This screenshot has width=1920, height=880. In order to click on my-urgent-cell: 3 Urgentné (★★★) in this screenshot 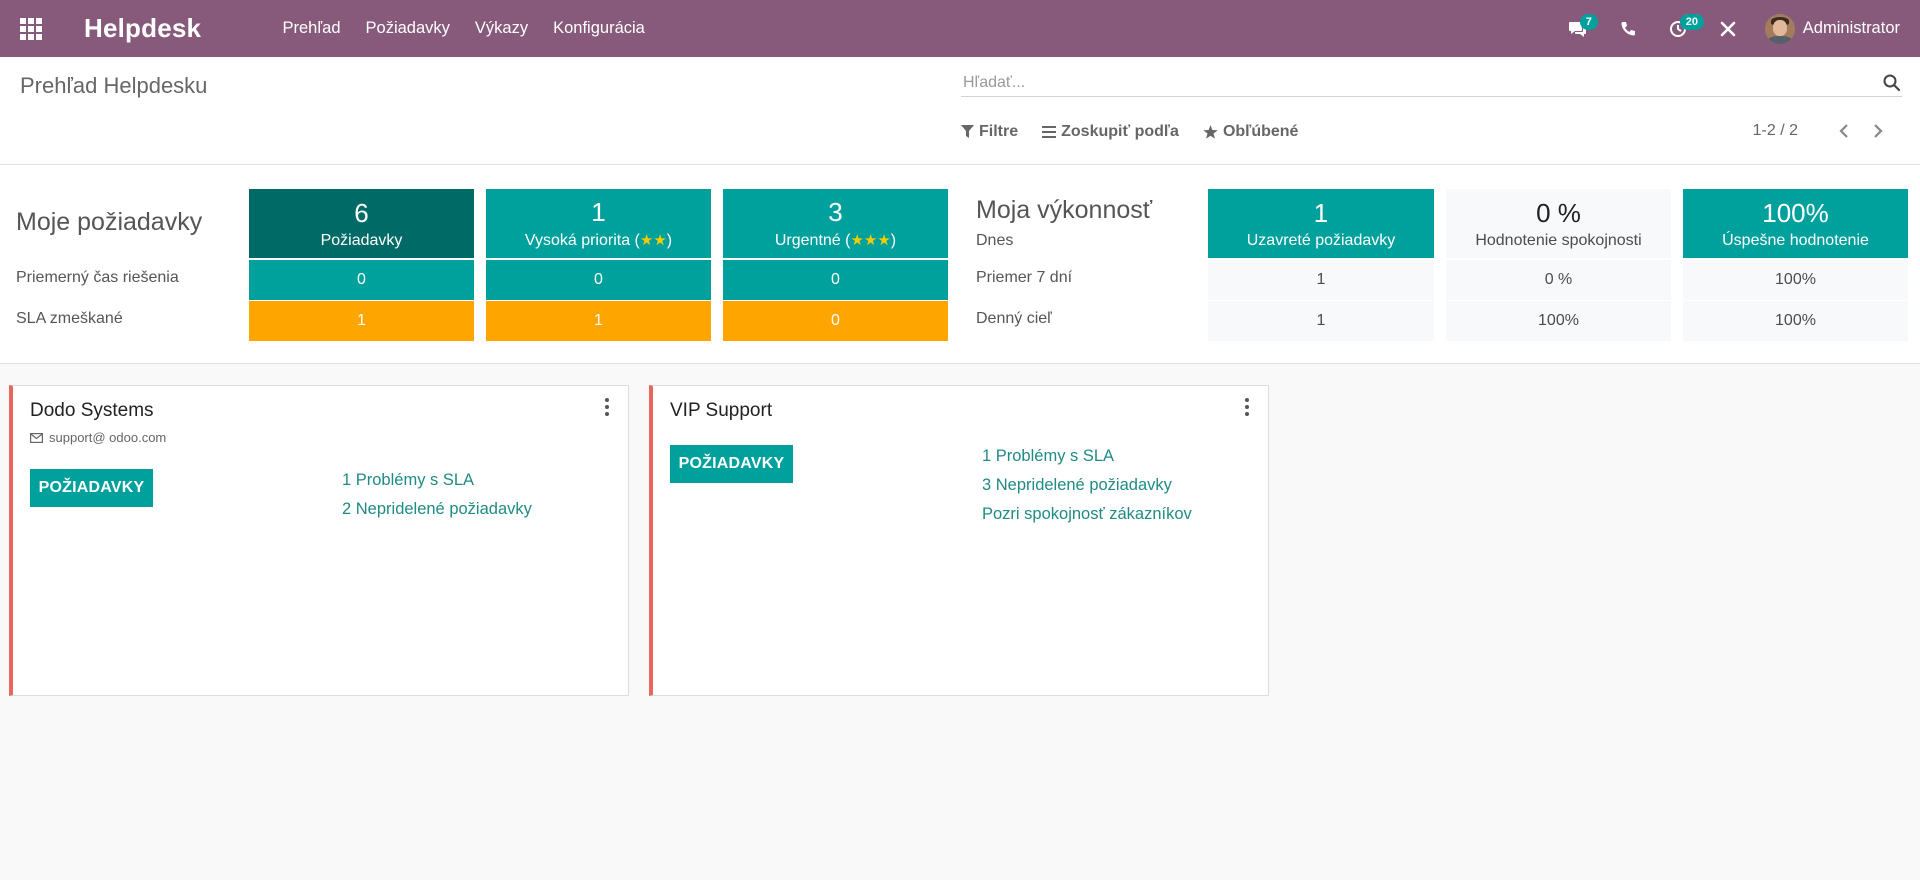, I will do `click(835, 223)`.